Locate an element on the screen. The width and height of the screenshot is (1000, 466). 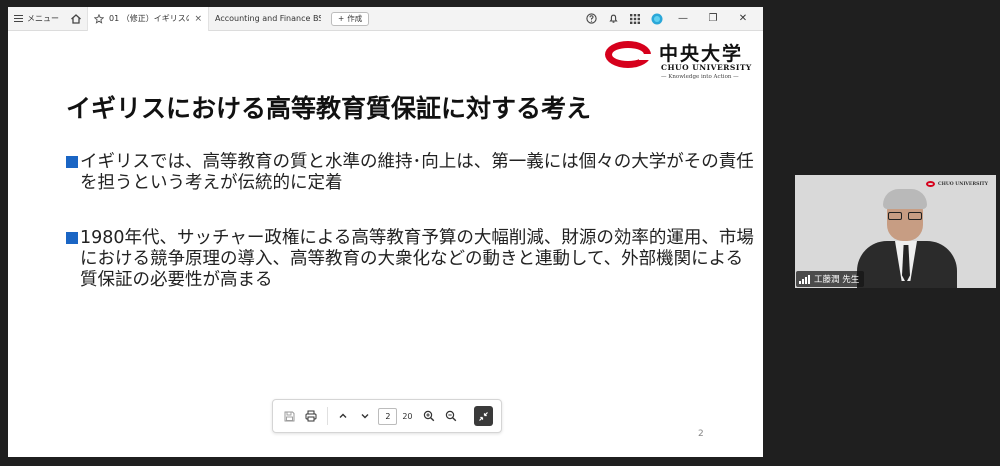
participant-name-badge: 工藤潤 先生 is located at coordinates (830, 279).